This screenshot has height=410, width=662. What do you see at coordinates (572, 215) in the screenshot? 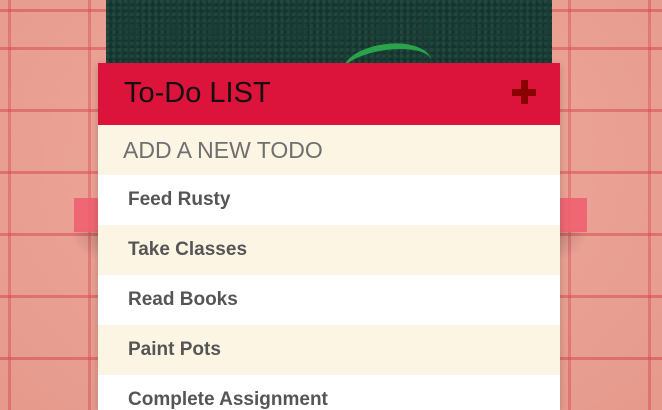
I see `tape-right` at bounding box center [572, 215].